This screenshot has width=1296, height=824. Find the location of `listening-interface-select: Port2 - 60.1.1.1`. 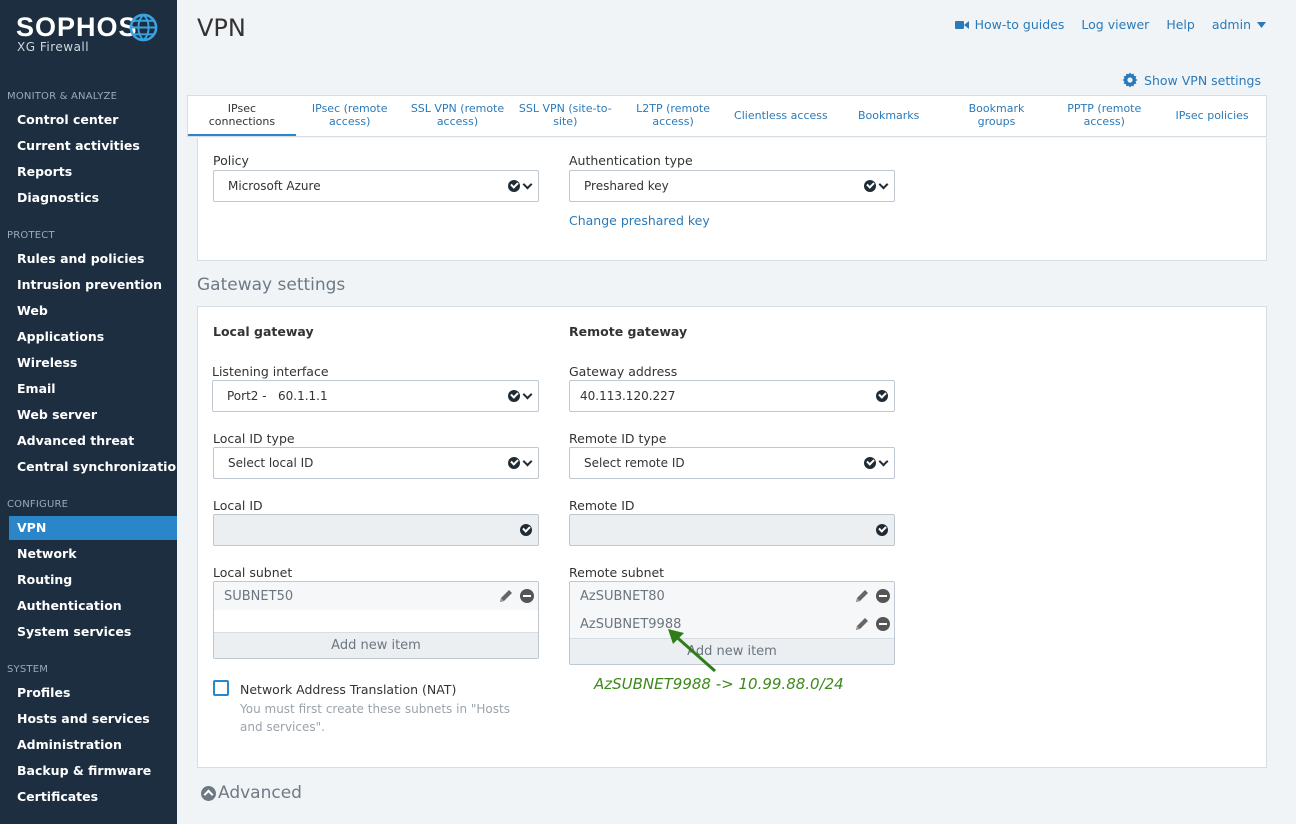

listening-interface-select: Port2 - 60.1.1.1 is located at coordinates (375, 396).